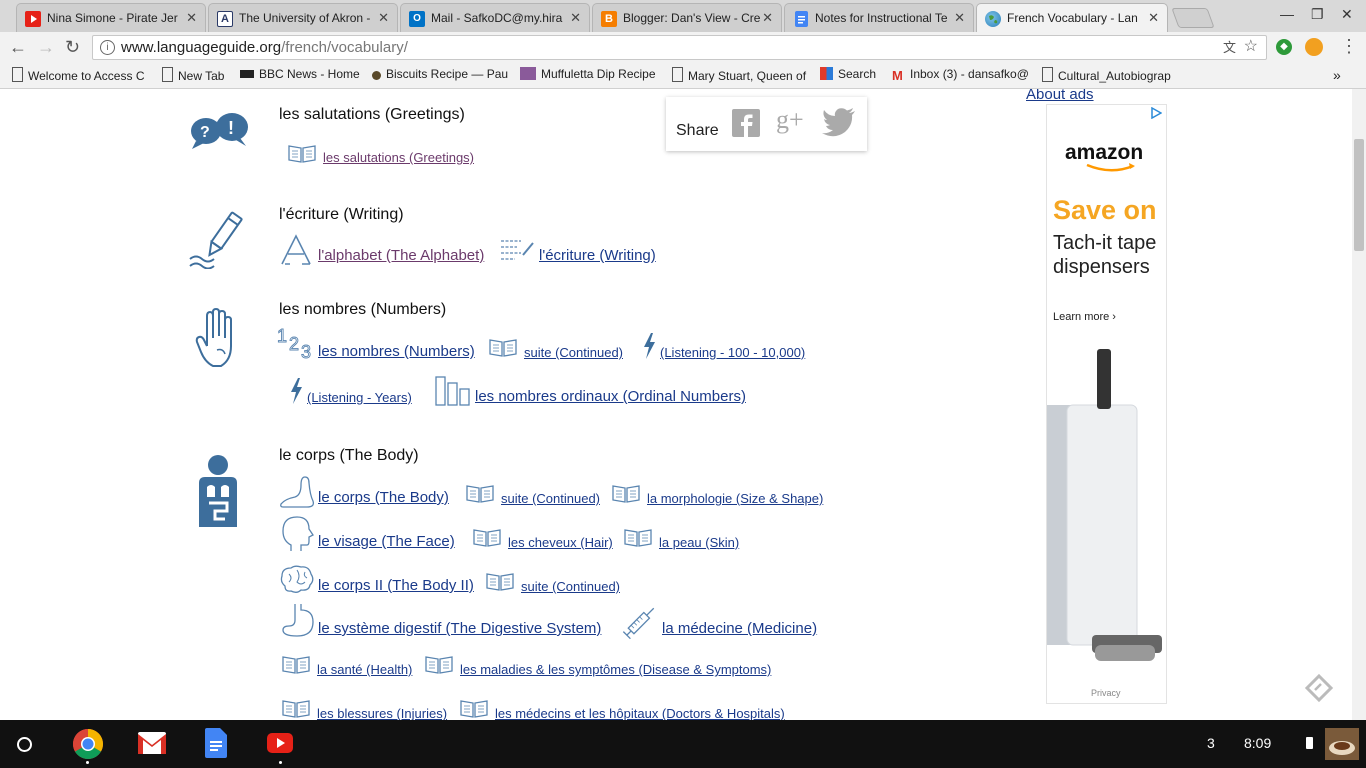 This screenshot has width=1366, height=768. What do you see at coordinates (1156, 113) in the screenshot?
I see `adchoices-icon` at bounding box center [1156, 113].